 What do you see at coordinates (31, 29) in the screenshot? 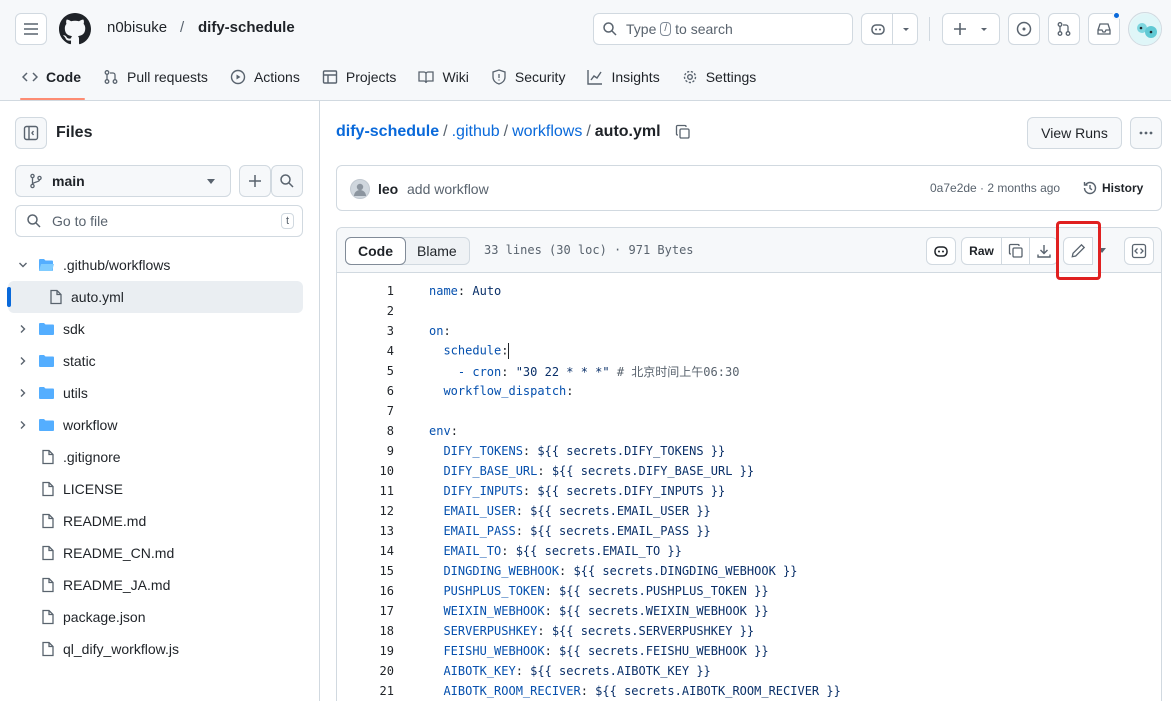
I see `menu-button` at bounding box center [31, 29].